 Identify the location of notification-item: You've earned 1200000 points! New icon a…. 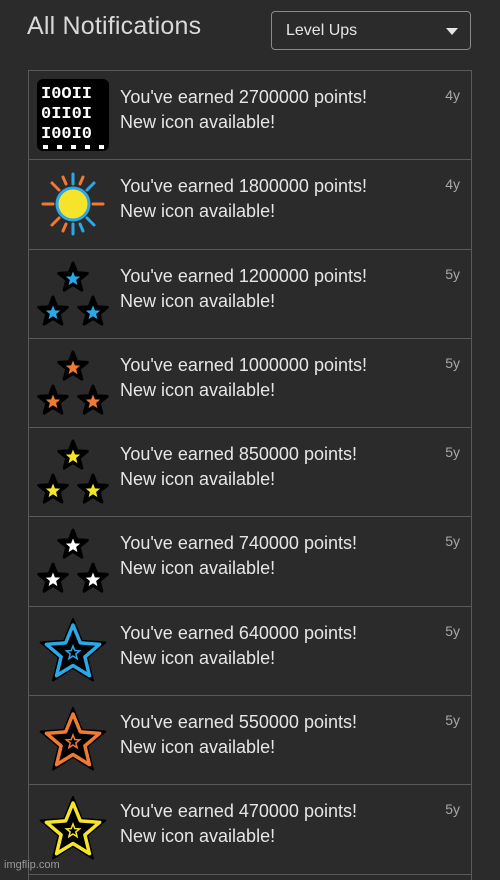
(250, 294).